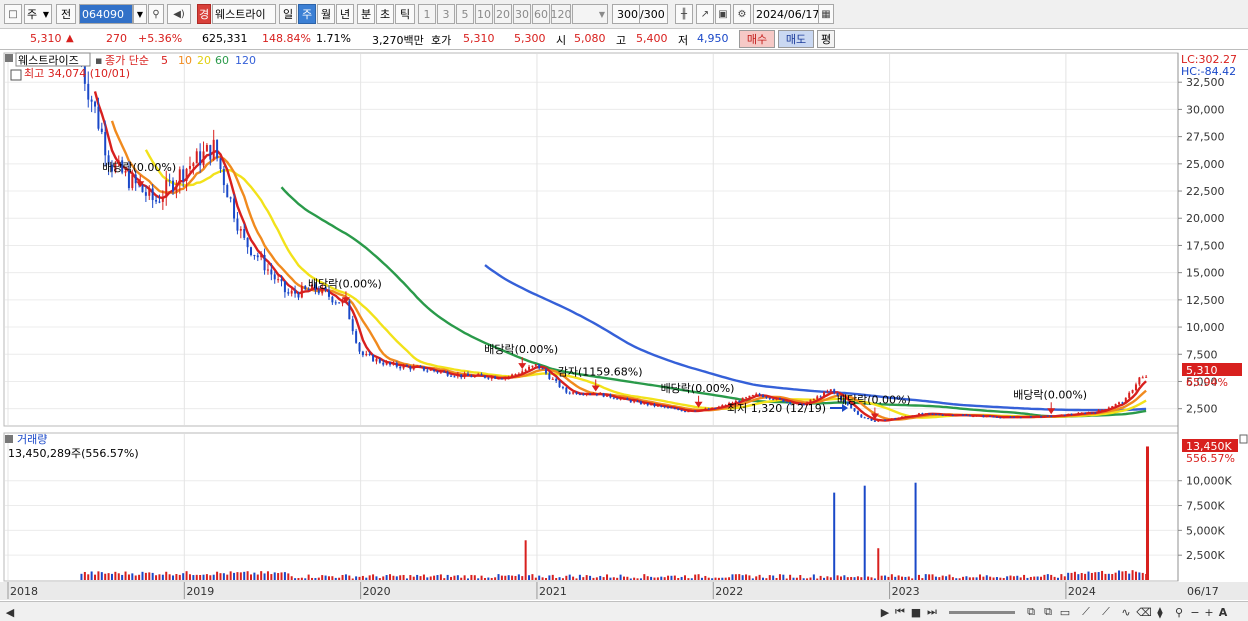  I want to click on save-icon: ▣, so click(723, 14).